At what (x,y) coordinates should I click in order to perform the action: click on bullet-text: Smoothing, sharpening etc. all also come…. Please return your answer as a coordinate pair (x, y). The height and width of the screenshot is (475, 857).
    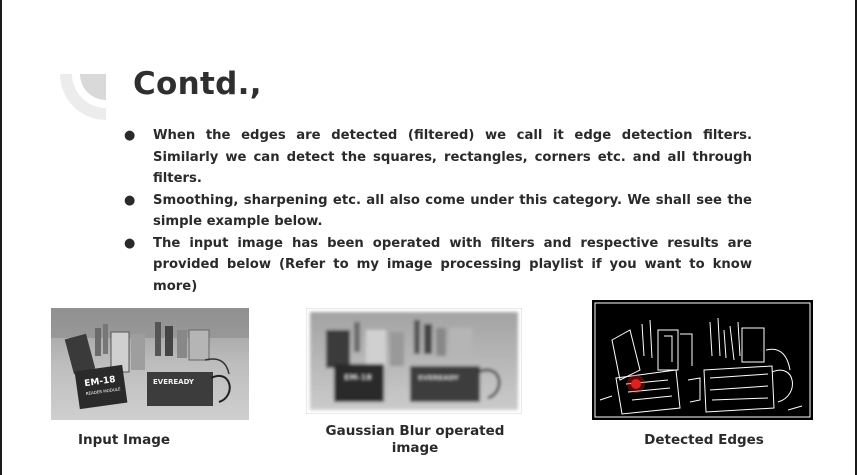
    Looking at the image, I should click on (452, 211).